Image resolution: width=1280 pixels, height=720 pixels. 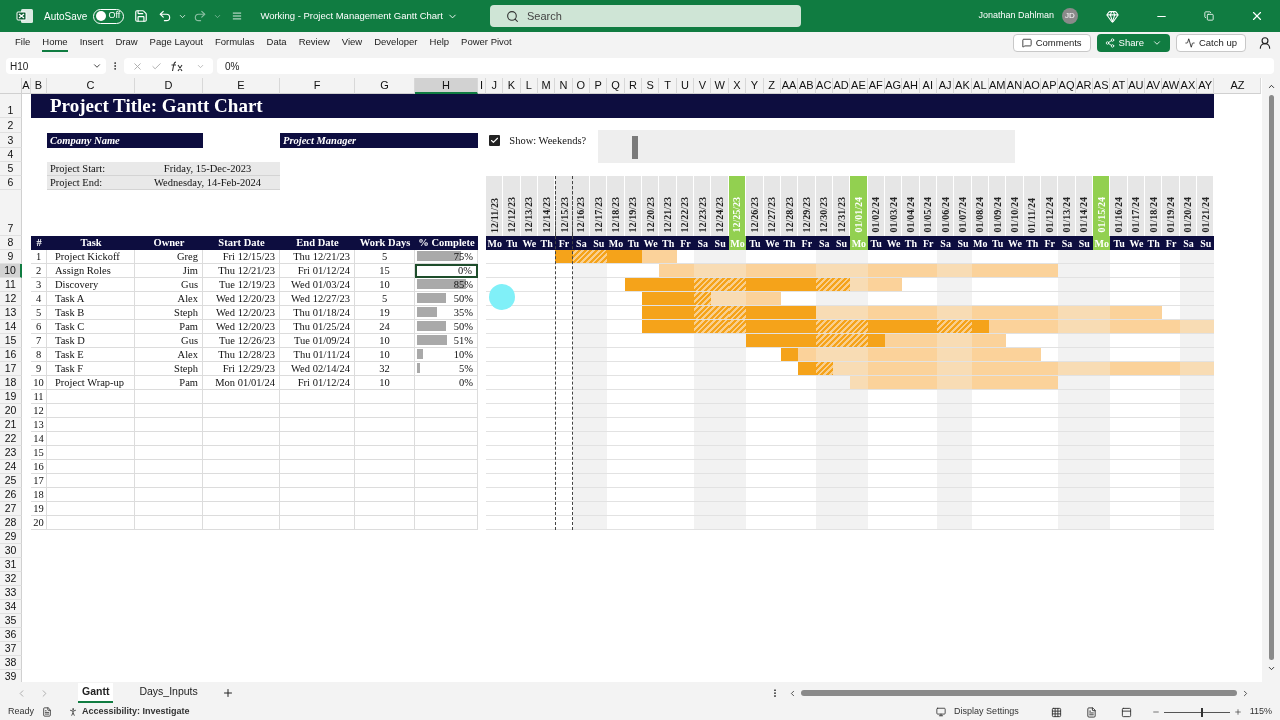 What do you see at coordinates (1126, 712) in the screenshot?
I see `page-break-icon` at bounding box center [1126, 712].